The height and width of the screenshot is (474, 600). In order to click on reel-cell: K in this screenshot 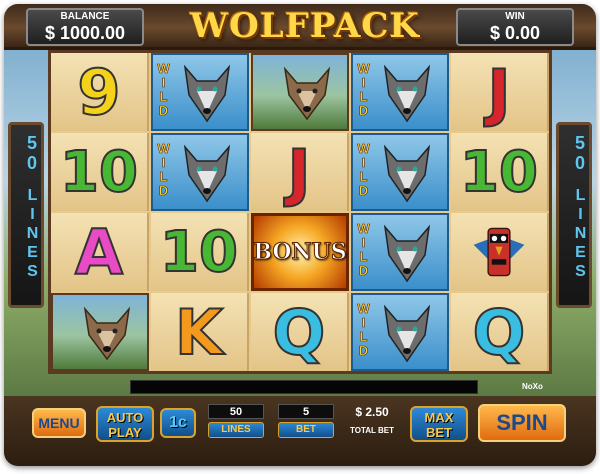, I will do `click(200, 332)`.